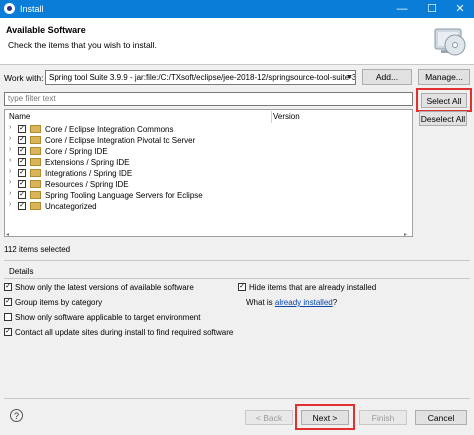  Describe the element at coordinates (199, 206) in the screenshot. I see `tree-item: › ✓ Uncategorized` at that location.